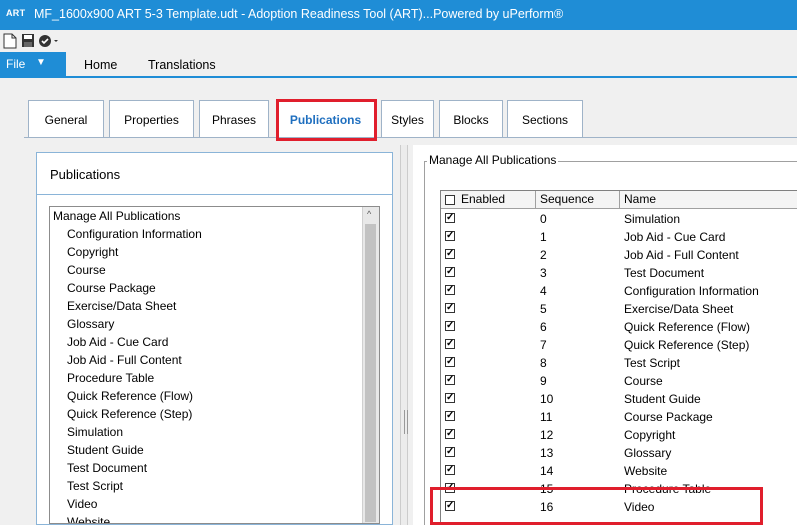 The image size is (797, 525). What do you see at coordinates (404, 335) in the screenshot?
I see `panel-splitter` at bounding box center [404, 335].